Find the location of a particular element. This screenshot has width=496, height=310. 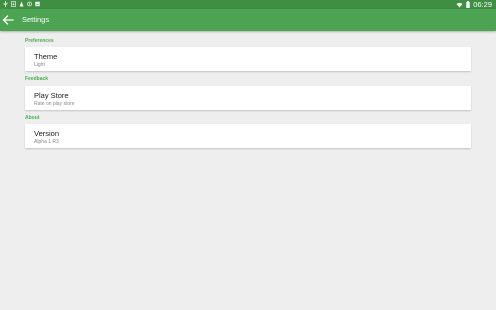

page-title: Settings is located at coordinates (36, 19).